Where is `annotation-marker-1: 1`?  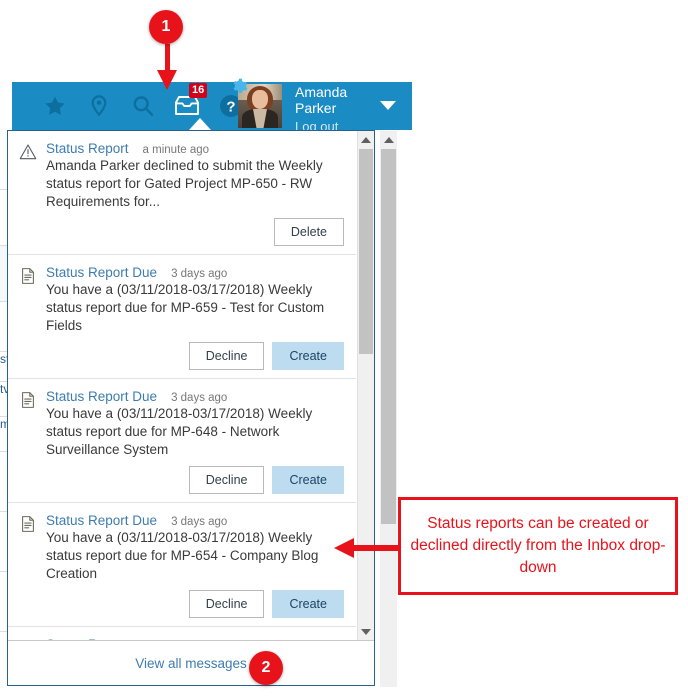
annotation-marker-1: 1 is located at coordinates (166, 27).